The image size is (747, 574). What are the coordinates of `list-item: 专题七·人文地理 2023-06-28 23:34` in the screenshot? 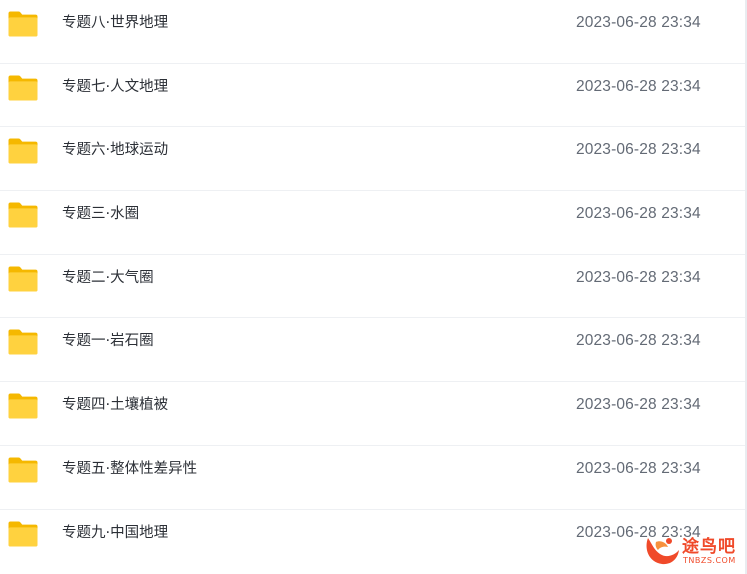 It's located at (373, 96).